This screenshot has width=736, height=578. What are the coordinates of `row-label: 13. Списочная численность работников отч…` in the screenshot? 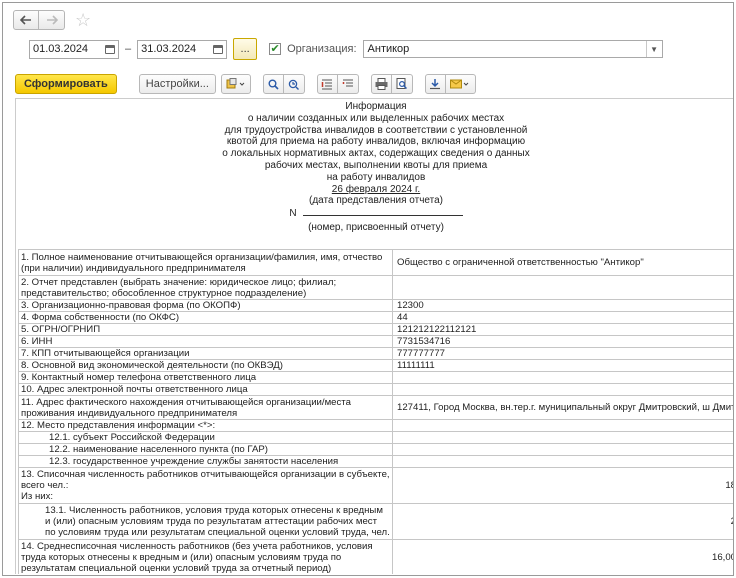 It's located at (205, 485).